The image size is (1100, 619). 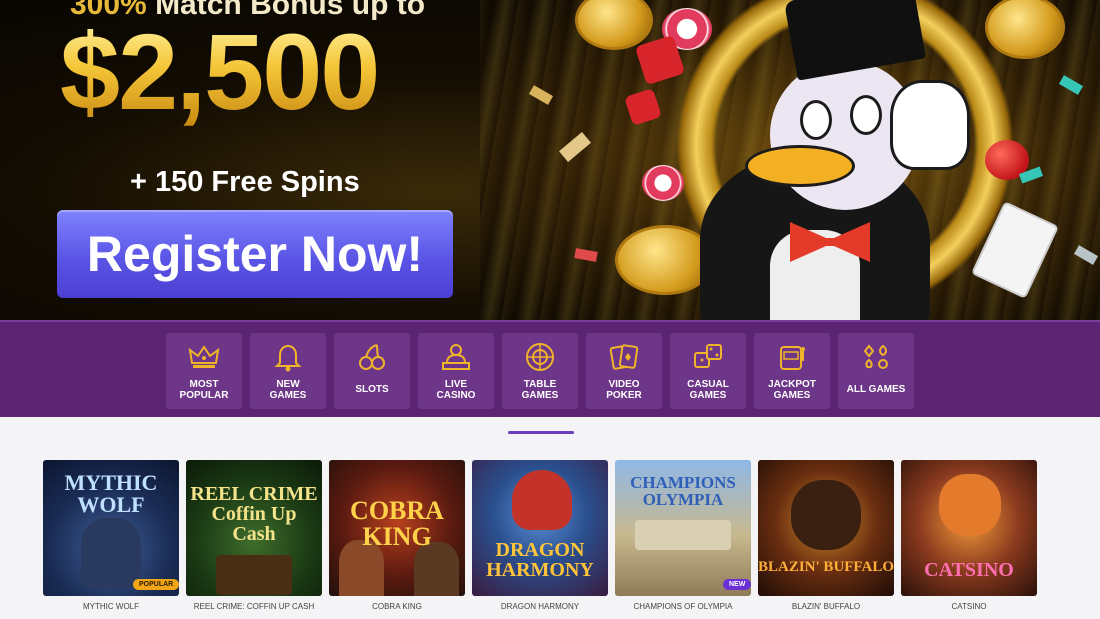 What do you see at coordinates (540, 390) in the screenshot?
I see `category-label: TABLE GAMES` at bounding box center [540, 390].